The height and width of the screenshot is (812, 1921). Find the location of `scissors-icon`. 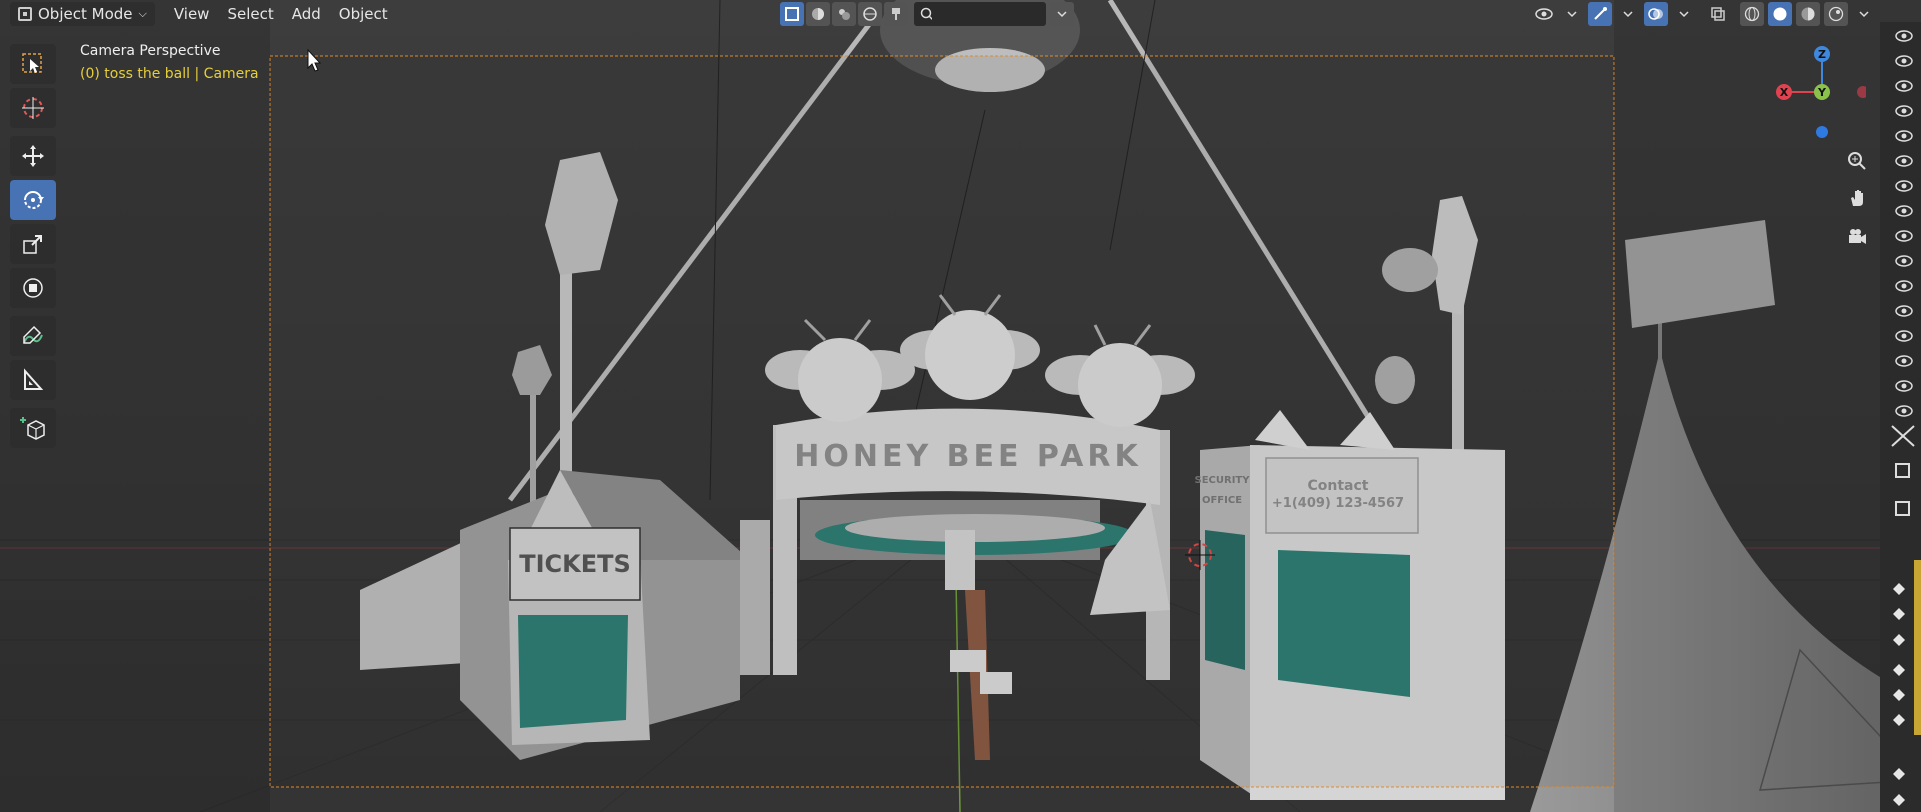

scissors-icon is located at coordinates (1903, 437).